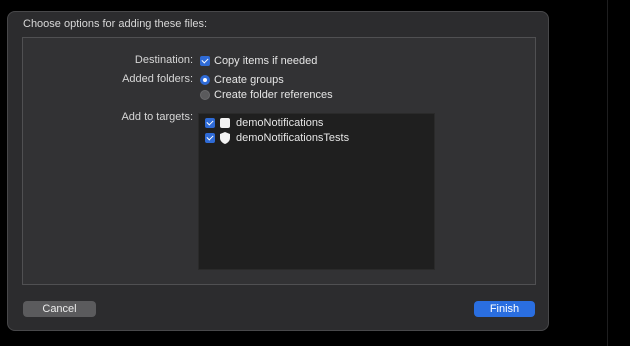 The image size is (630, 346). Describe the element at coordinates (293, 138) in the screenshot. I see `target-name: demoNotificationsTests` at that location.